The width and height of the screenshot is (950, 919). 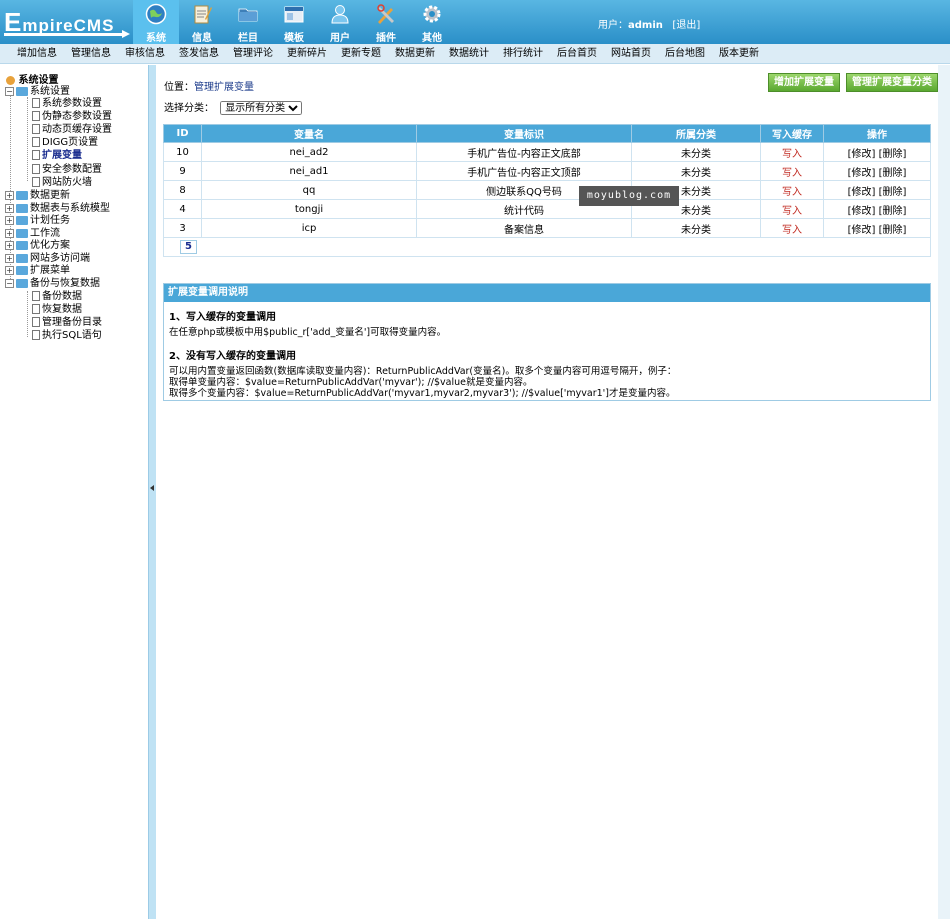 What do you see at coordinates (57, 296) in the screenshot?
I see `tree-item-backup-data: 备份数据` at bounding box center [57, 296].